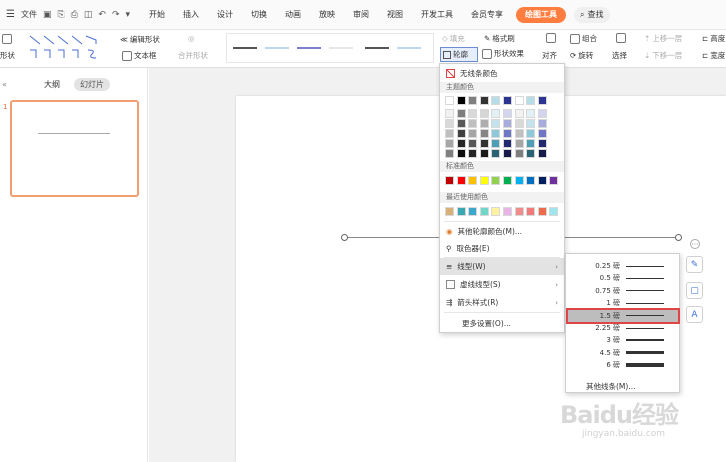 Image resolution: width=726 pixels, height=462 pixels. What do you see at coordinates (592, 14) in the screenshot?
I see `search-box: ⌕ 查找` at bounding box center [592, 14].